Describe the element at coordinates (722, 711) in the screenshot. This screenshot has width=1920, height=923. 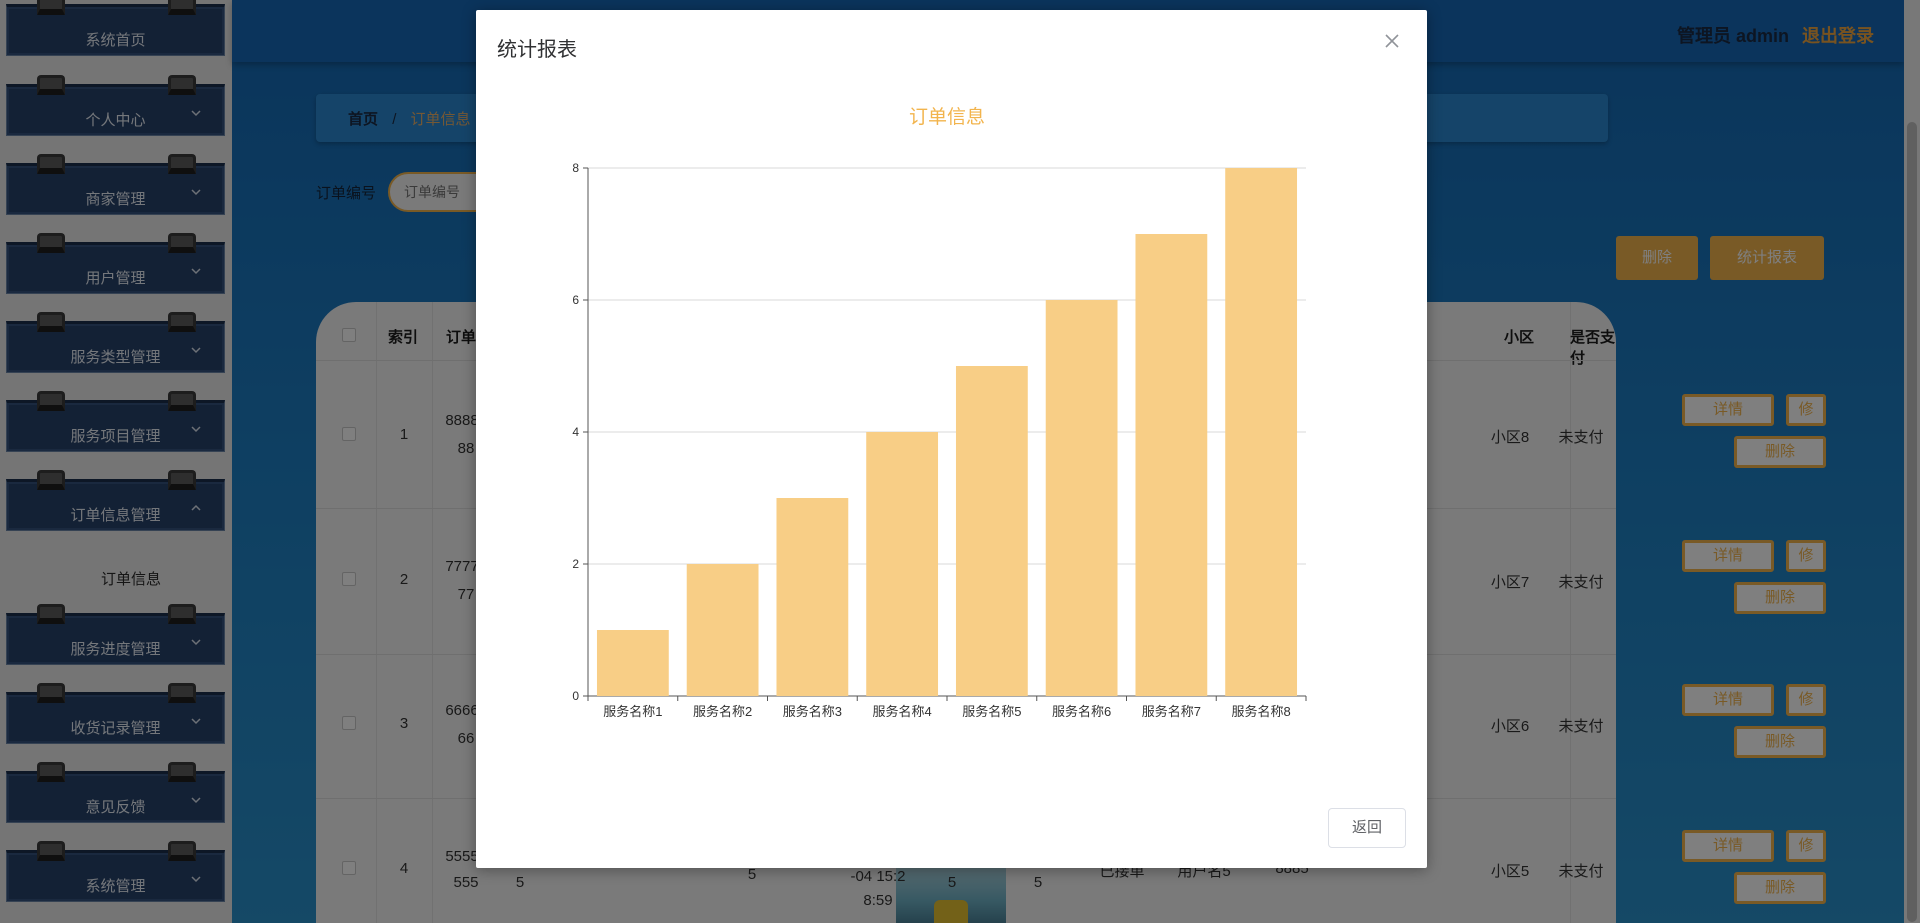
I see `x-tick-label: 服务名称2` at that location.